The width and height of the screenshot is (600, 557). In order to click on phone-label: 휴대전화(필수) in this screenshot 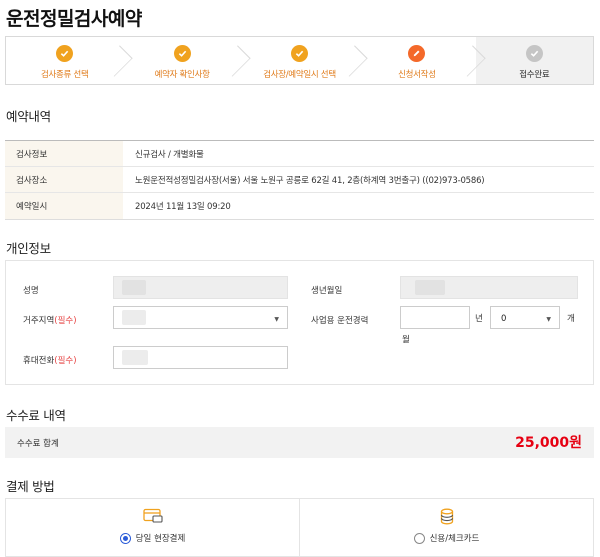, I will do `click(50, 360)`.